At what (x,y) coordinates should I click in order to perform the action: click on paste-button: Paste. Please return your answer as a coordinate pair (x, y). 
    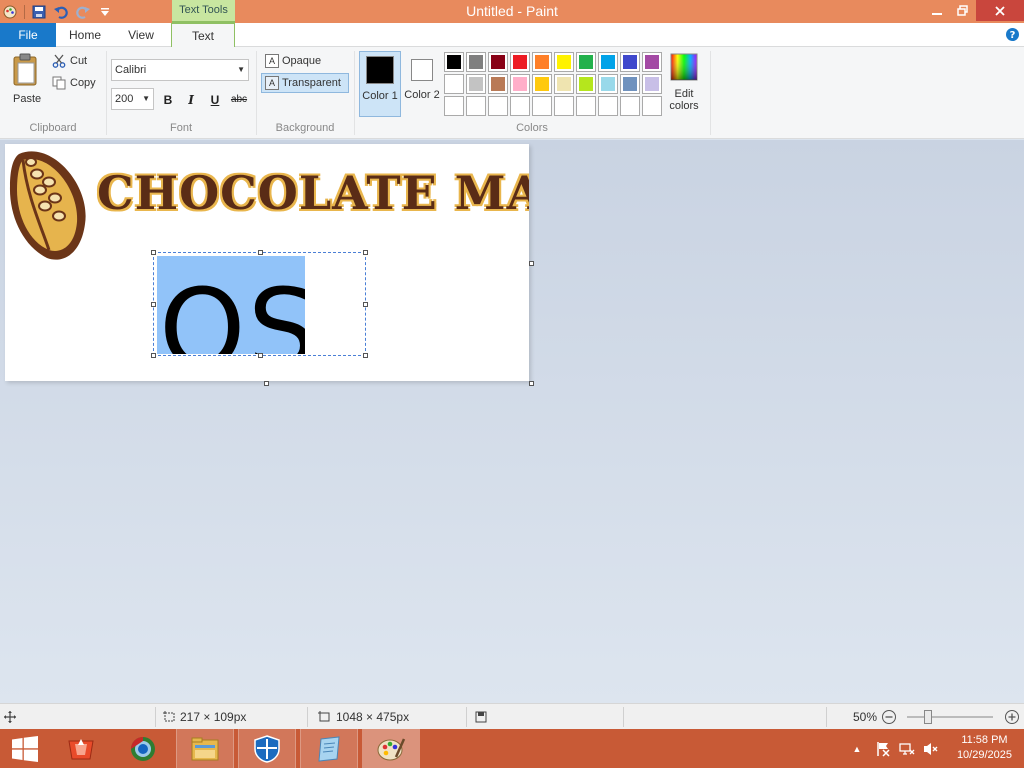
    Looking at the image, I should click on (27, 81).